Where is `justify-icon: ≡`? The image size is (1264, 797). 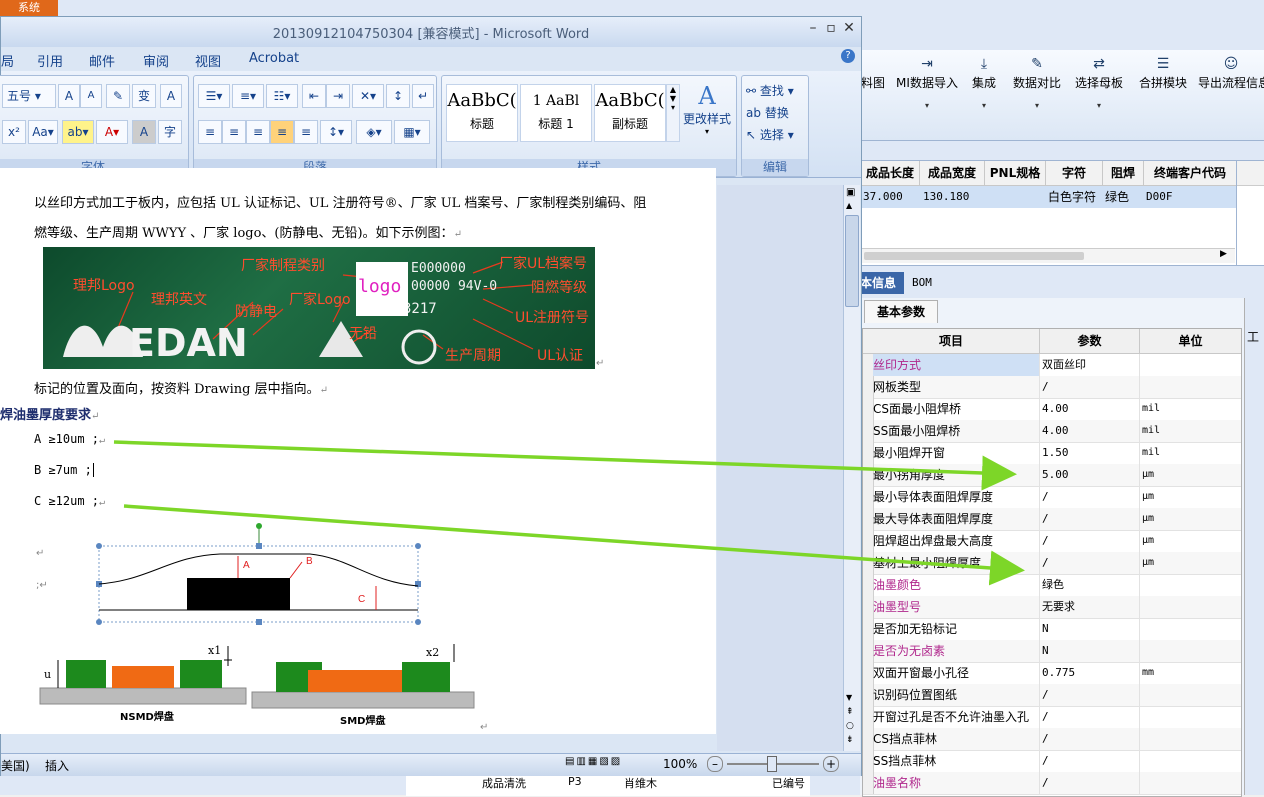
justify-icon: ≡ is located at coordinates (282, 132).